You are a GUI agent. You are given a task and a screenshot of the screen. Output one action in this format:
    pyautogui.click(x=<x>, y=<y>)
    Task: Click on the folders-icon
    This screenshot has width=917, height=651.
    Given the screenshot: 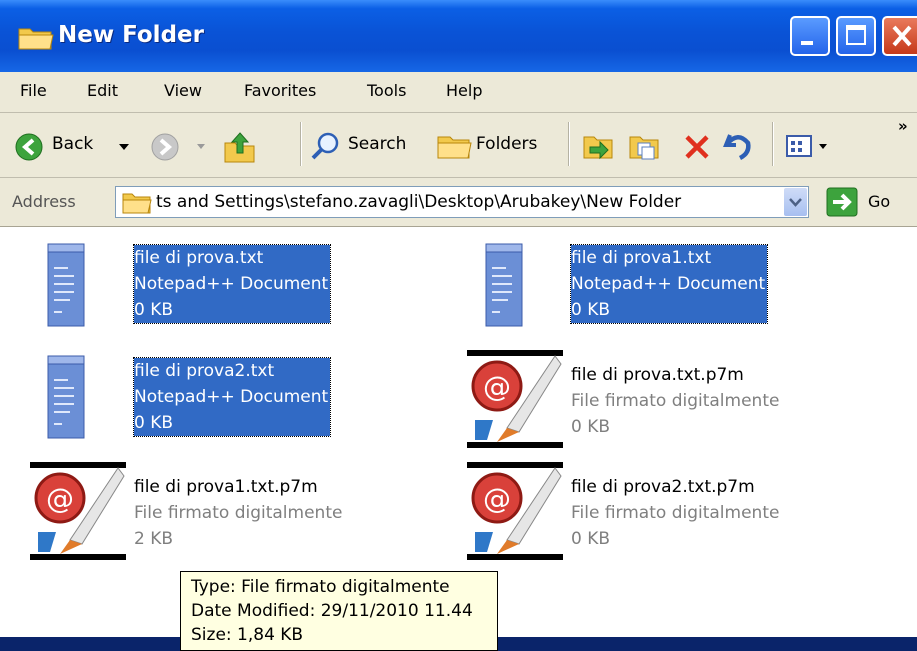 What is the action you would take?
    pyautogui.click(x=454, y=145)
    